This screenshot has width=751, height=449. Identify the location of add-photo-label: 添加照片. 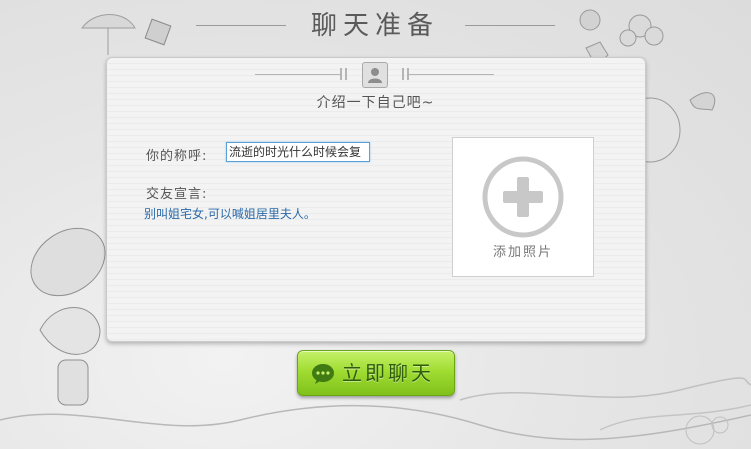
(522, 252).